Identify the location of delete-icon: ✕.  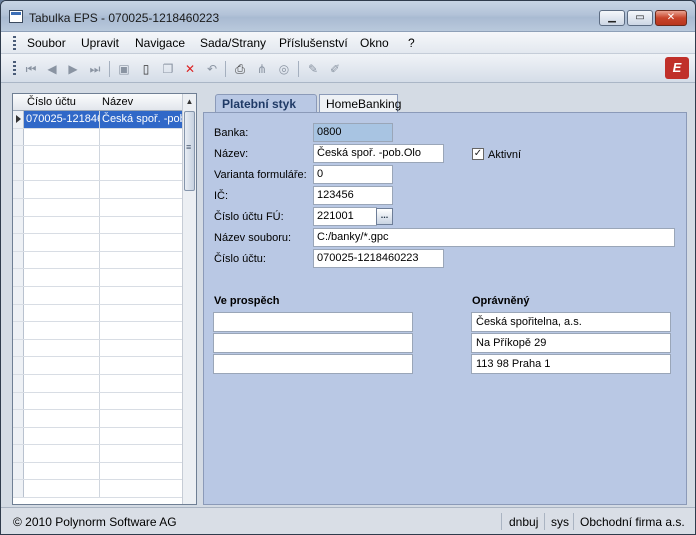
(190, 69).